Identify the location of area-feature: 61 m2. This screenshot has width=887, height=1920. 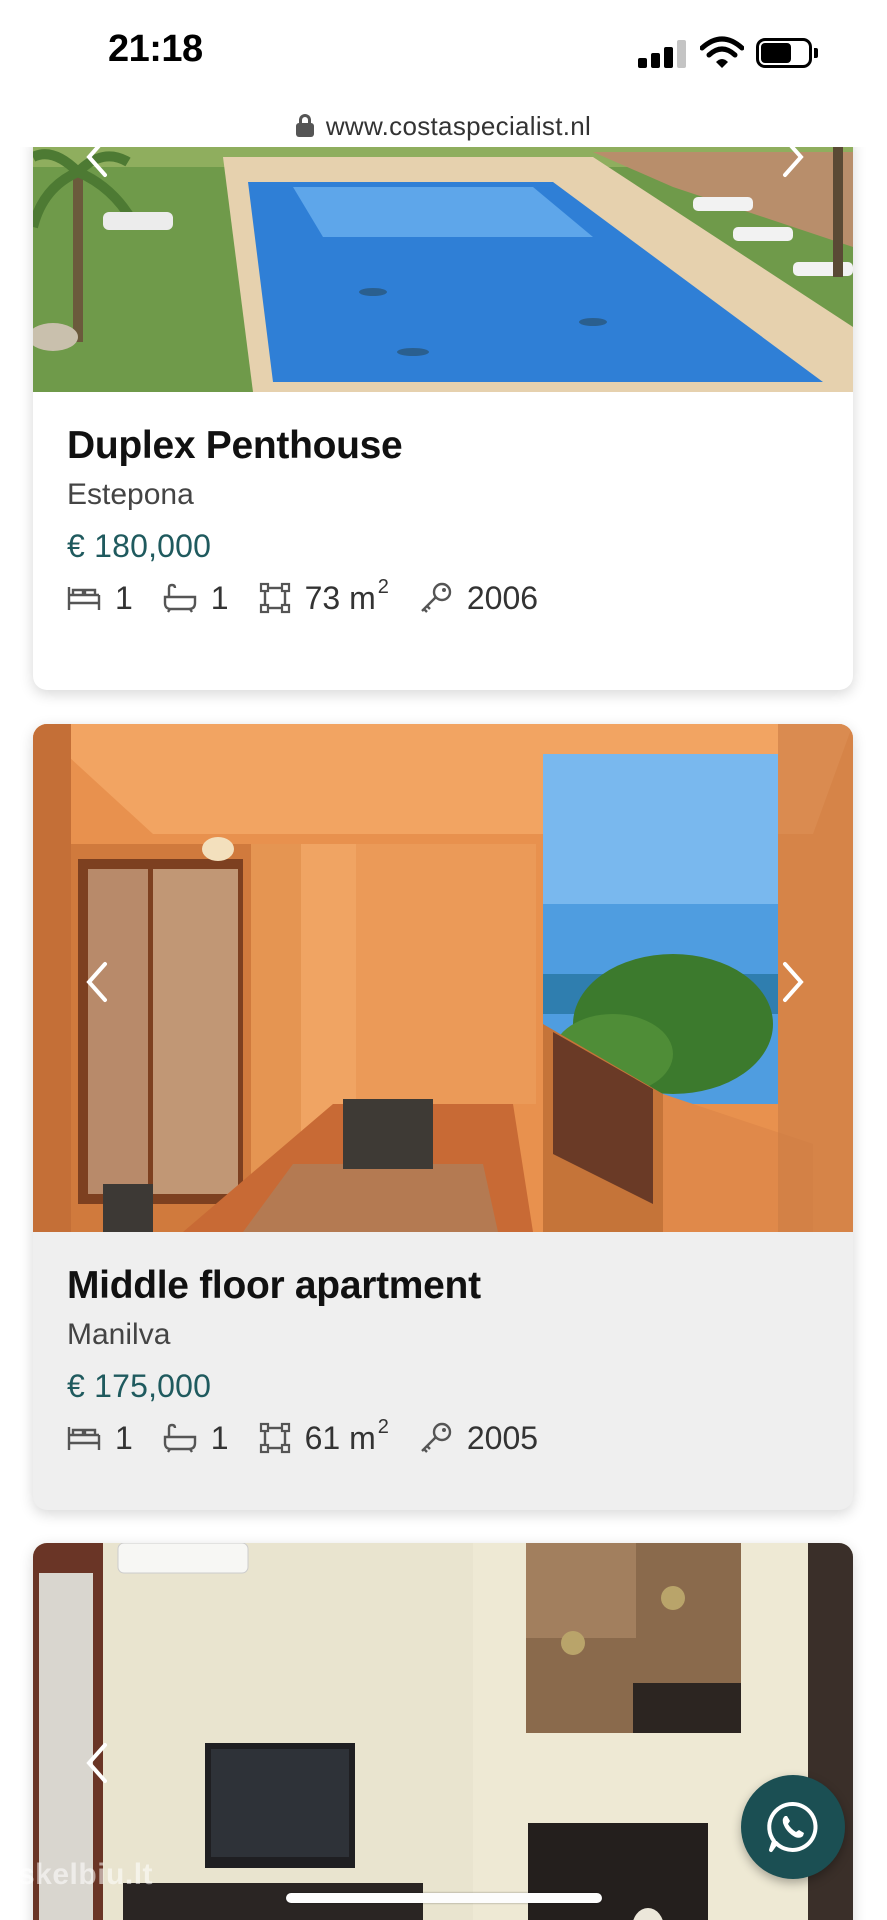
(324, 1436).